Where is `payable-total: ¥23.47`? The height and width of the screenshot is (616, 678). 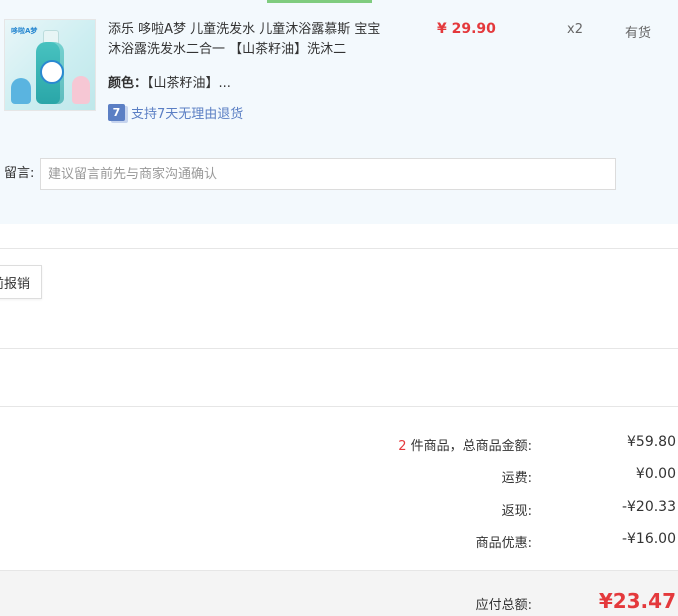
payable-total: ¥23.47 is located at coordinates (637, 601).